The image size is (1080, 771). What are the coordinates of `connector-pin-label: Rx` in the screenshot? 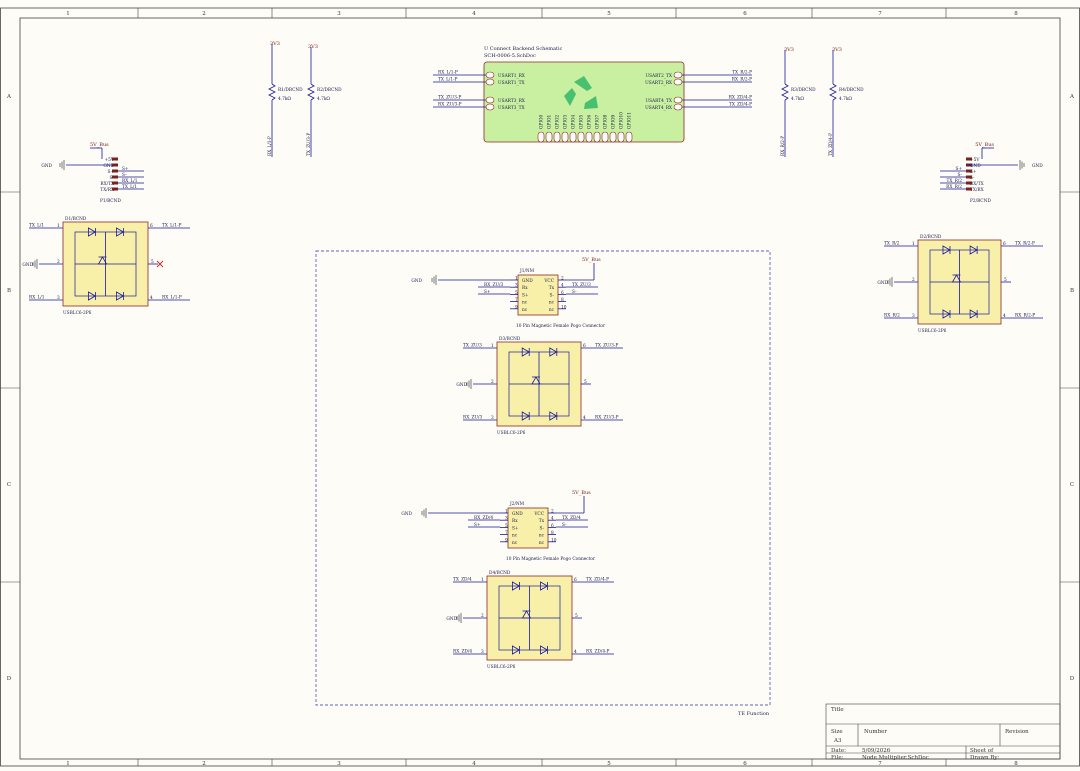 It's located at (525, 288).